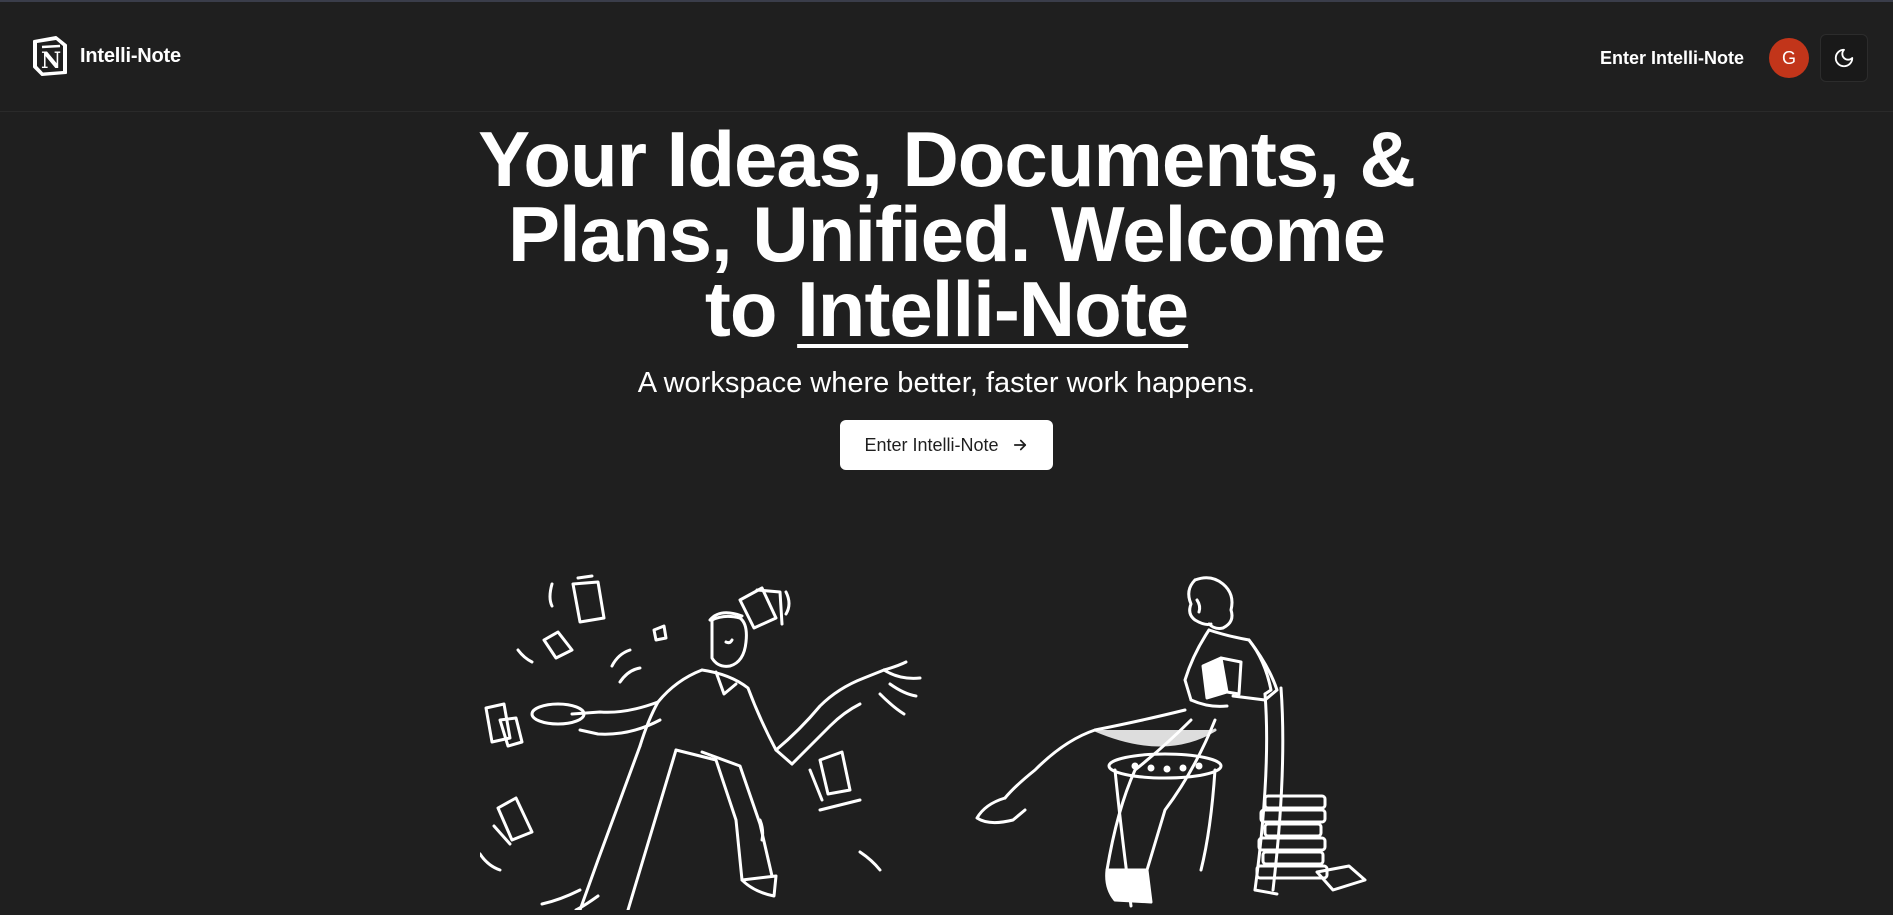 The width and height of the screenshot is (1893, 915). What do you see at coordinates (931, 444) in the screenshot?
I see `enter-app-button-label: Enter Intelli-Note` at bounding box center [931, 444].